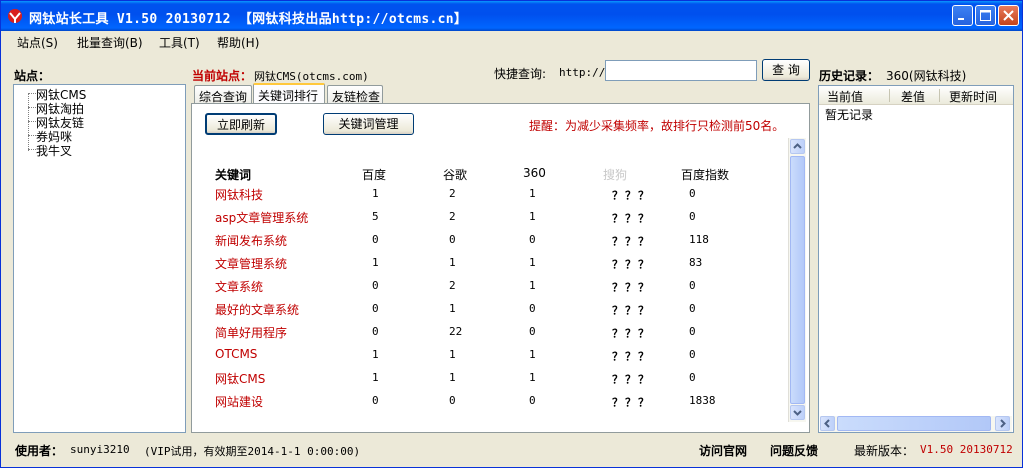  I want to click on col-google: 谷歌, so click(455, 175).